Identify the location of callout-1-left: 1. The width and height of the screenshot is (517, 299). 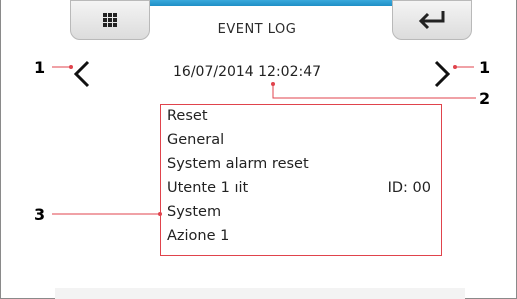
(40, 67).